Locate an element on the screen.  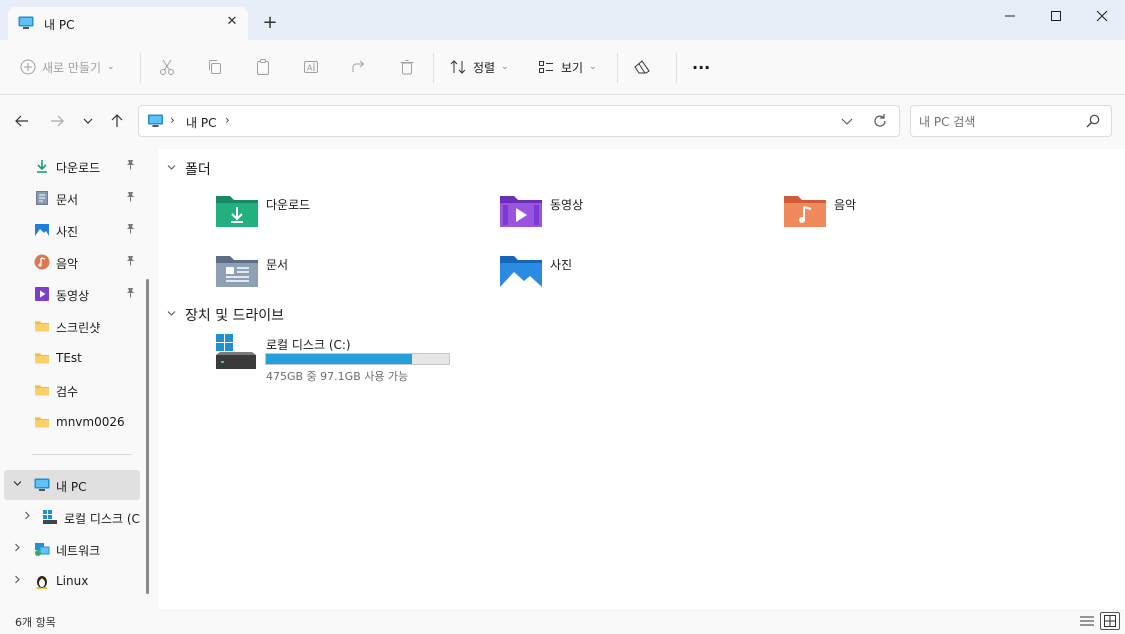
forward-button is located at coordinates (57, 121).